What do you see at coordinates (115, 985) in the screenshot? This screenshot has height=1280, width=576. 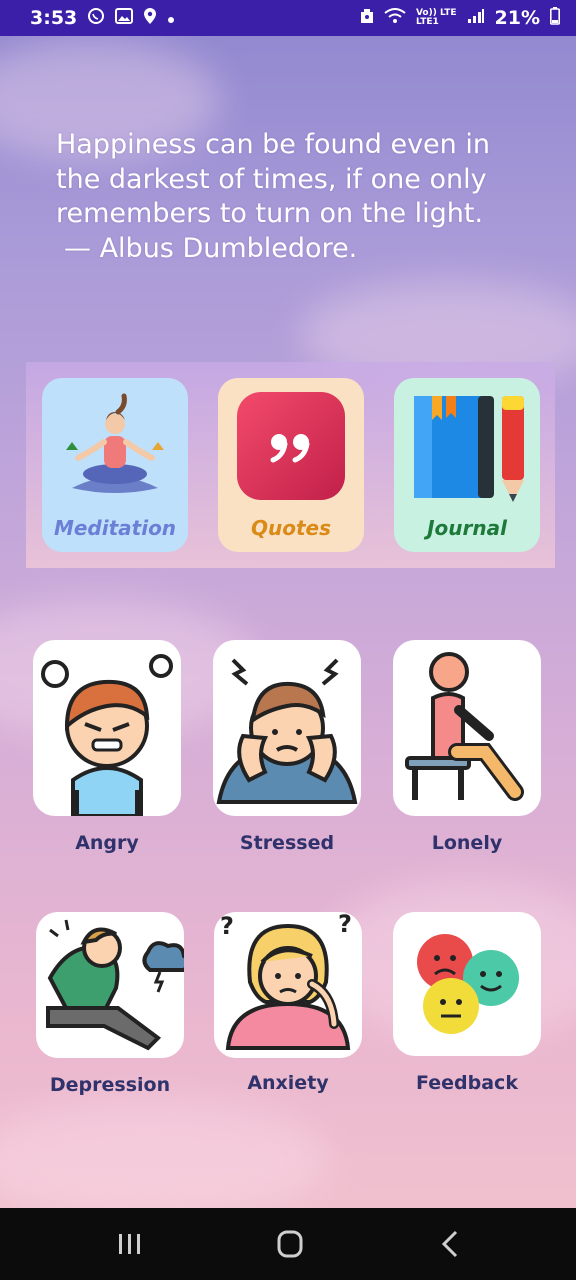 I see `depression-person-icon` at bounding box center [115, 985].